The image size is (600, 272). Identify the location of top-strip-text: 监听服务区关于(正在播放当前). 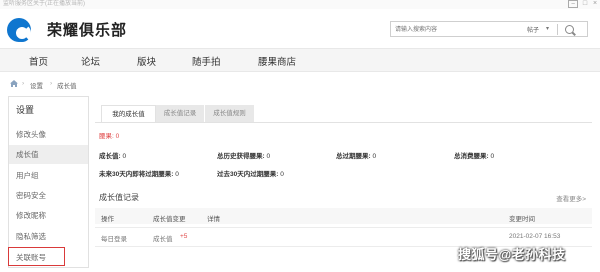
(44, 4).